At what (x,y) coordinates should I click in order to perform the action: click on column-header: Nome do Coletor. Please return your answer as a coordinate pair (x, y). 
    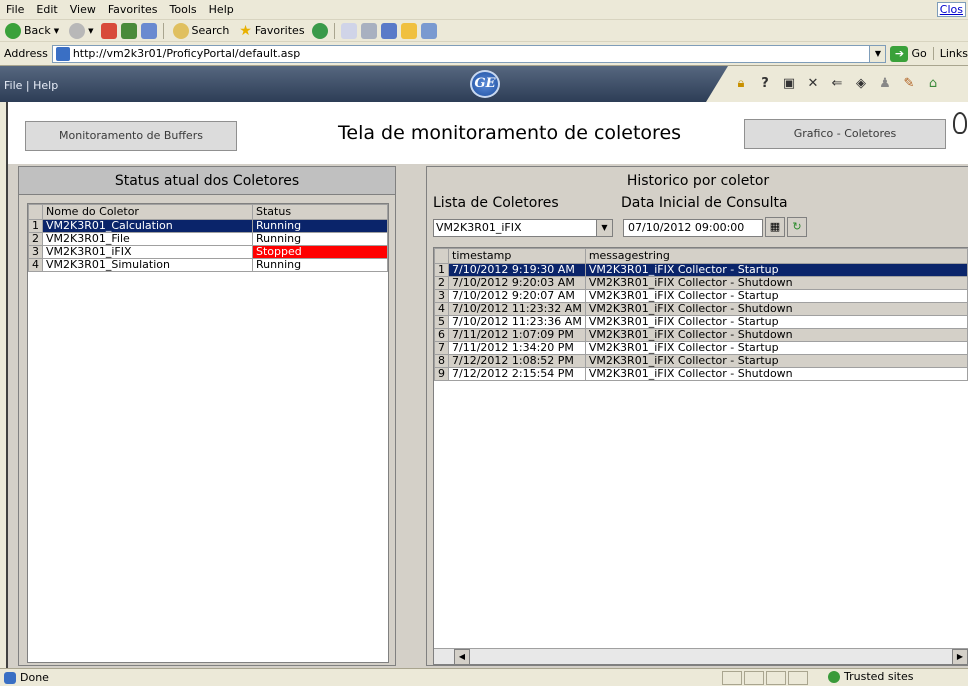
    Looking at the image, I should click on (147, 212).